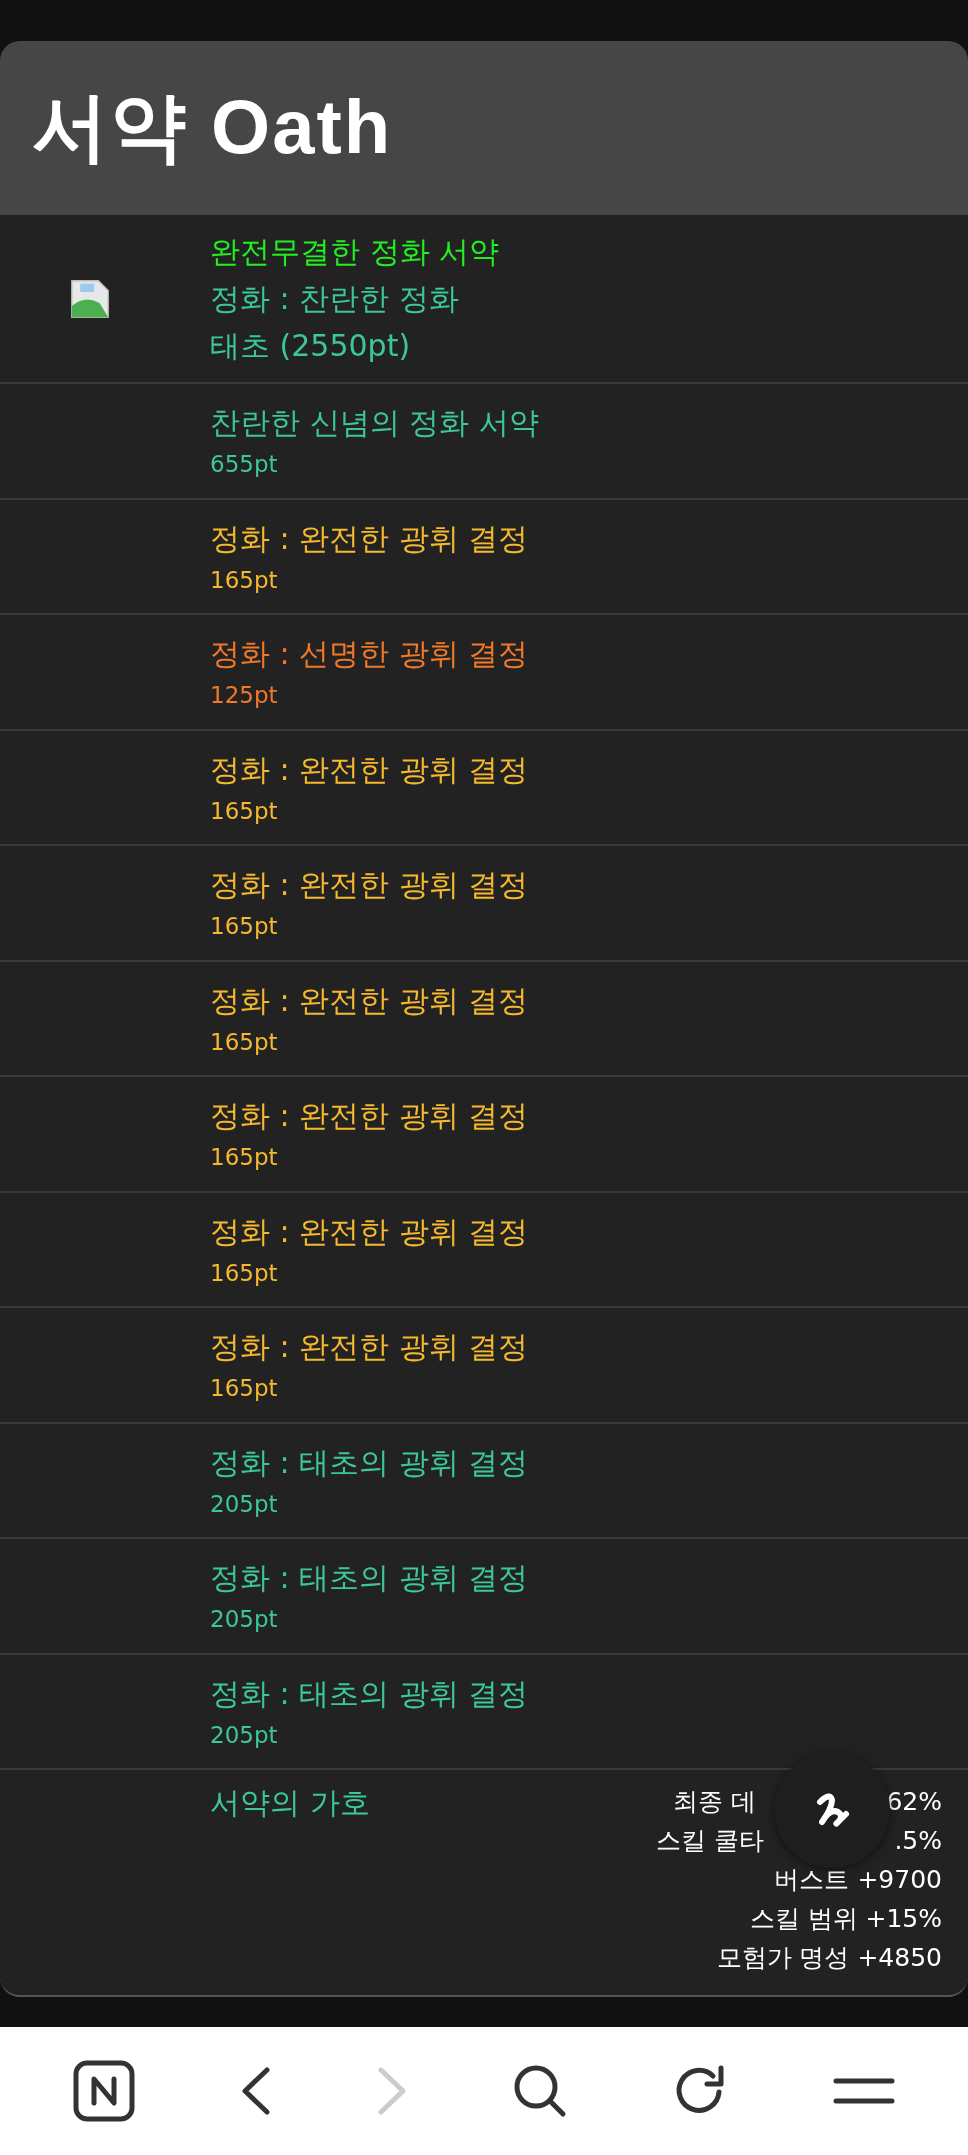  I want to click on item-name: 찬란한 신념의 정화 서약, so click(374, 423).